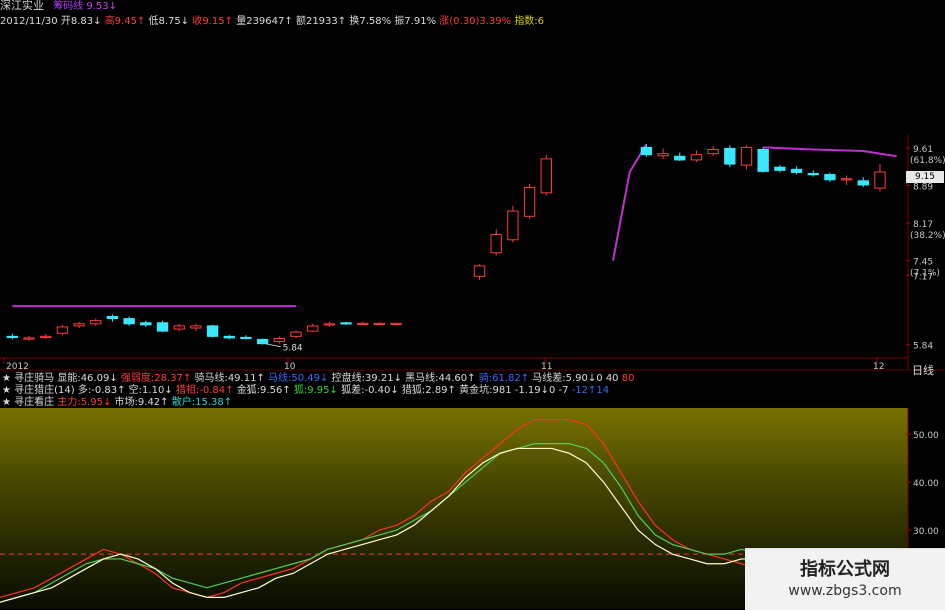  Describe the element at coordinates (143, 402) in the screenshot. I see `indicator-row-c-2: 市场:9.42↑` at that location.